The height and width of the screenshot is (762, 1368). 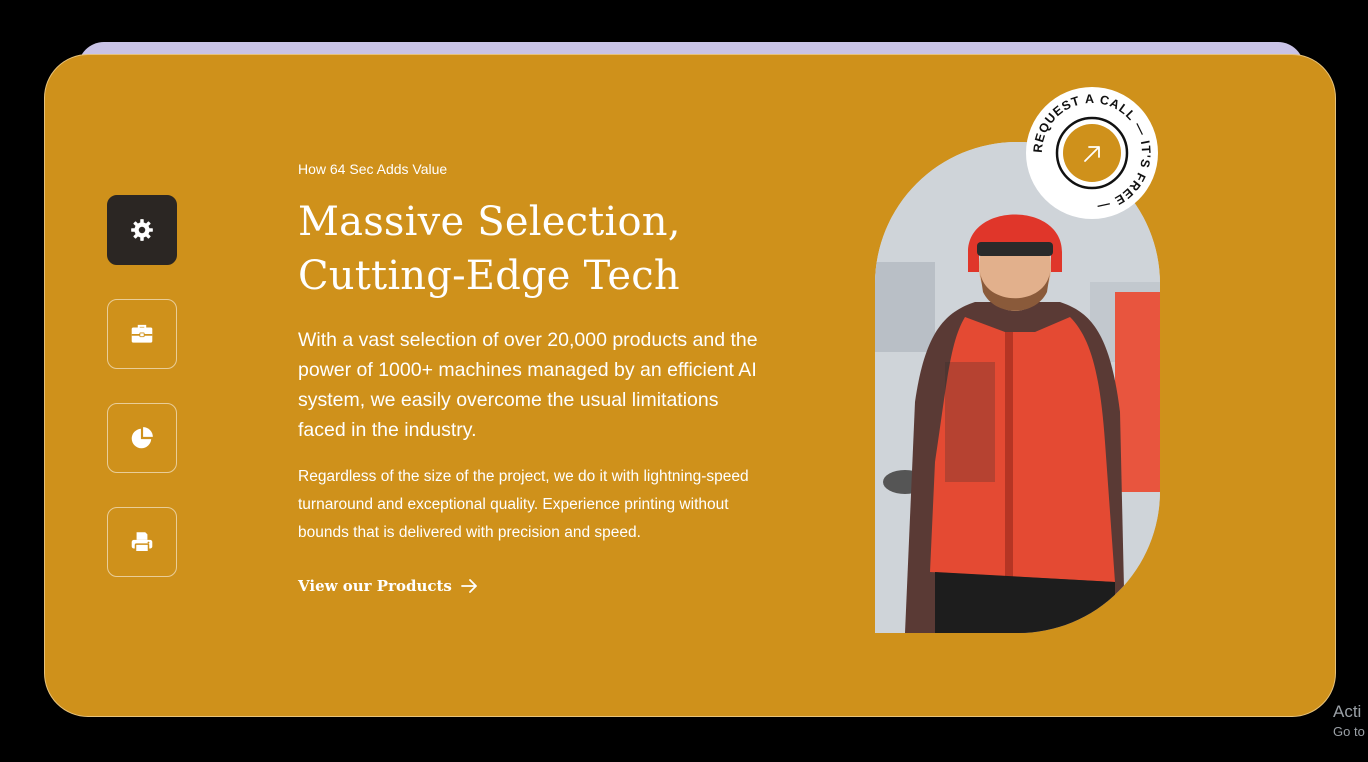 I want to click on section-eyebrow: How 64 Sec Adds Value, so click(x=373, y=169).